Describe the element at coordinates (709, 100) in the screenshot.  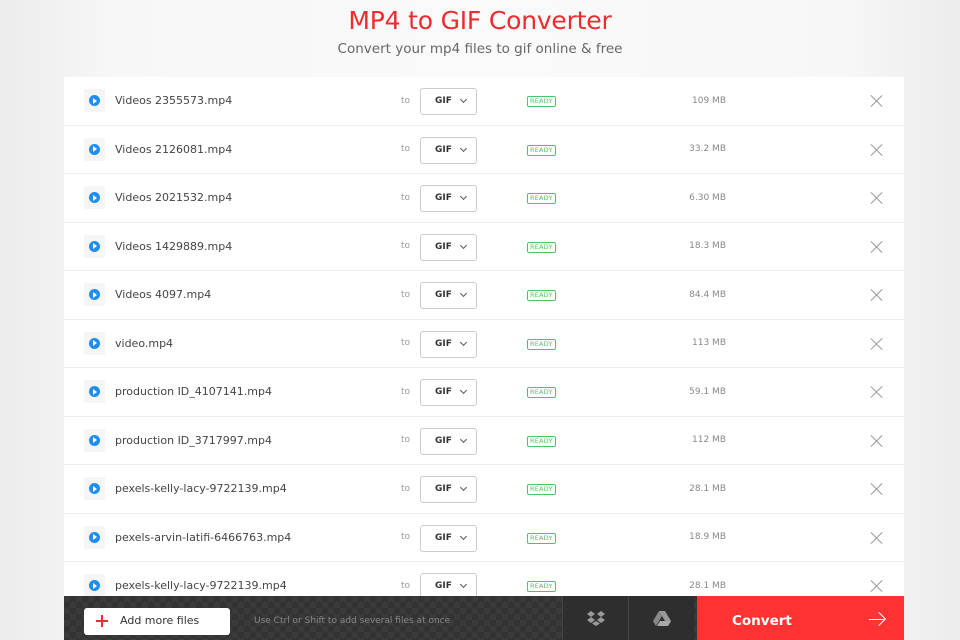
I see `file-size: 109 MB` at that location.